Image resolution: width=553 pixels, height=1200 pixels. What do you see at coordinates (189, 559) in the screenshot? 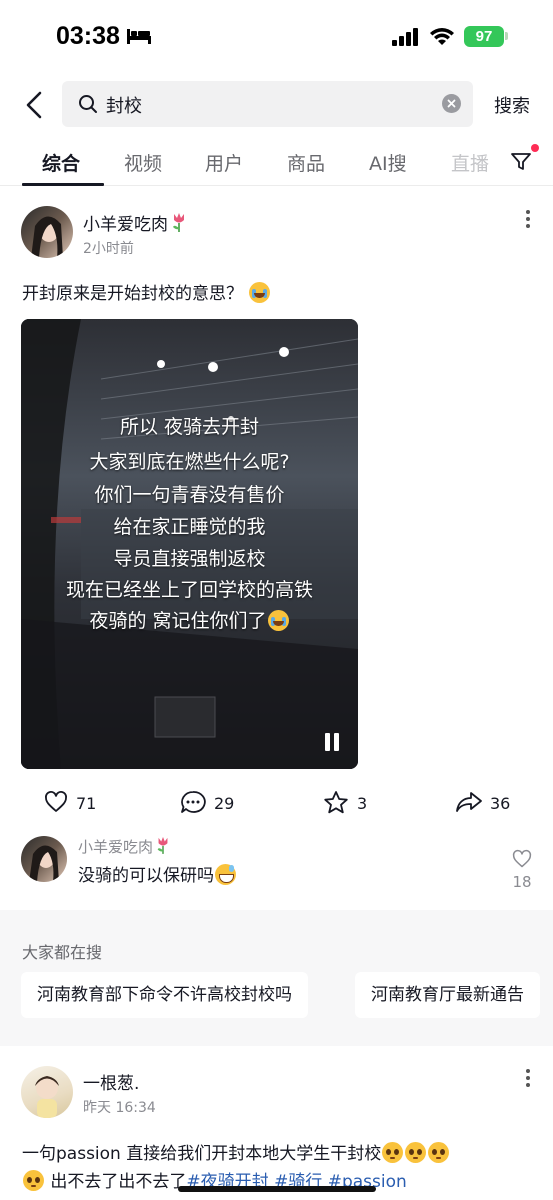
I see `video-caption-line: 导员直接强制返校` at bounding box center [189, 559].